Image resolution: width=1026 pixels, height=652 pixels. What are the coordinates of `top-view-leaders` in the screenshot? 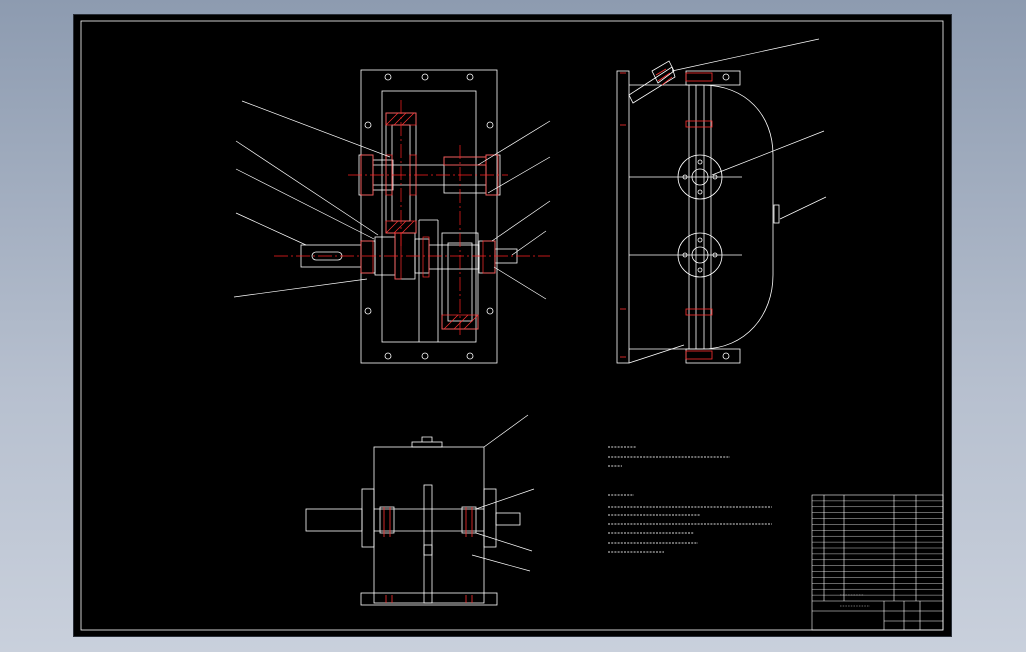 It's located at (503, 493).